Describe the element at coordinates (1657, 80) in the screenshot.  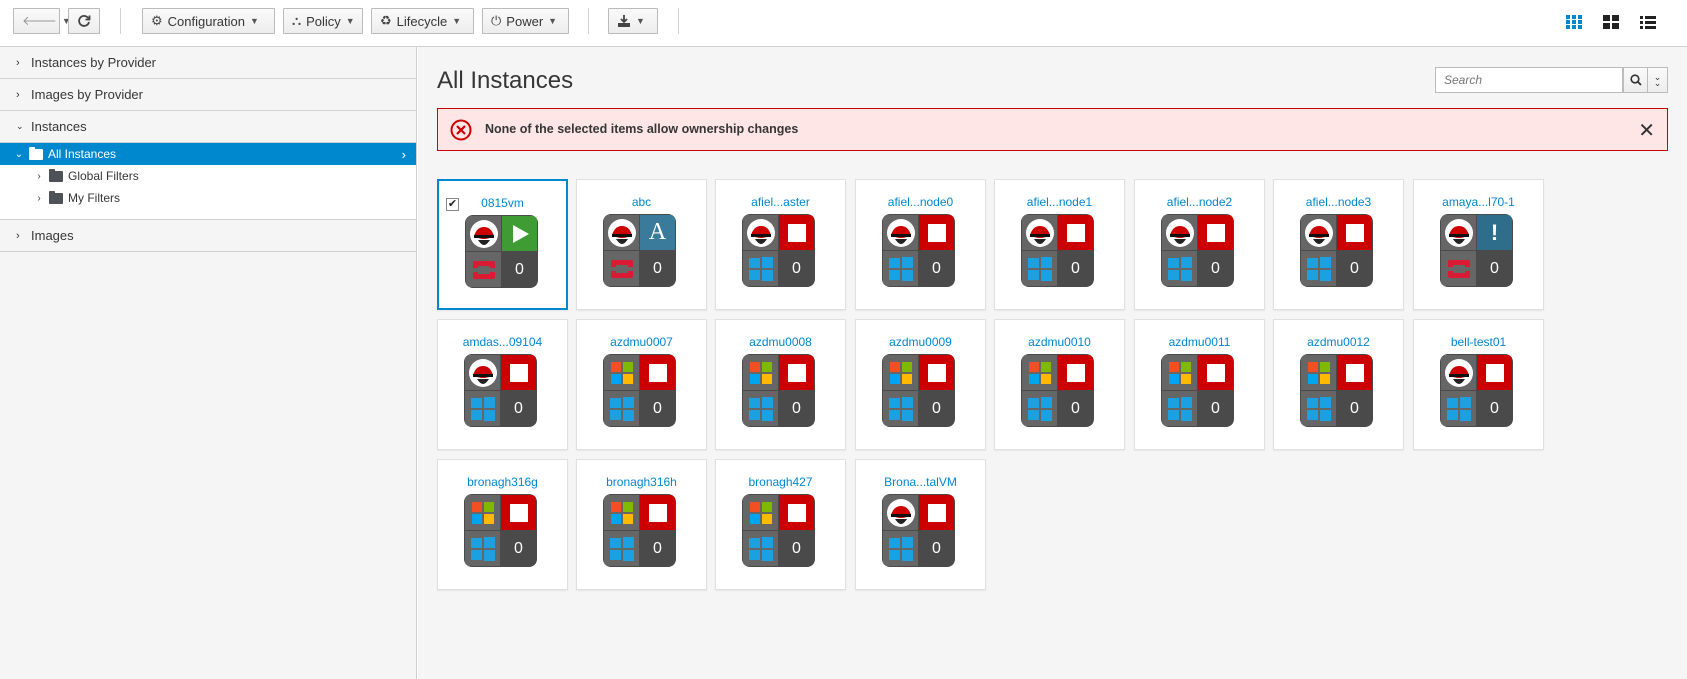
I see `advanced-search-button: ⌄ ⌄` at that location.